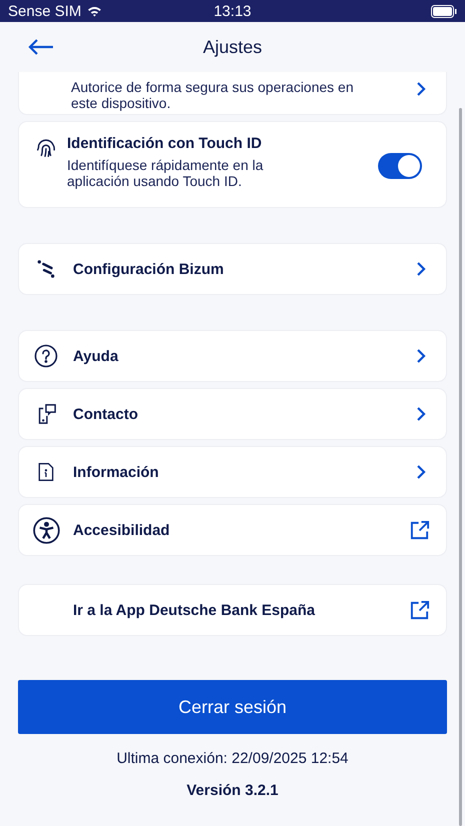  Describe the element at coordinates (105, 414) in the screenshot. I see `menu-item-label: Contacto` at that location.